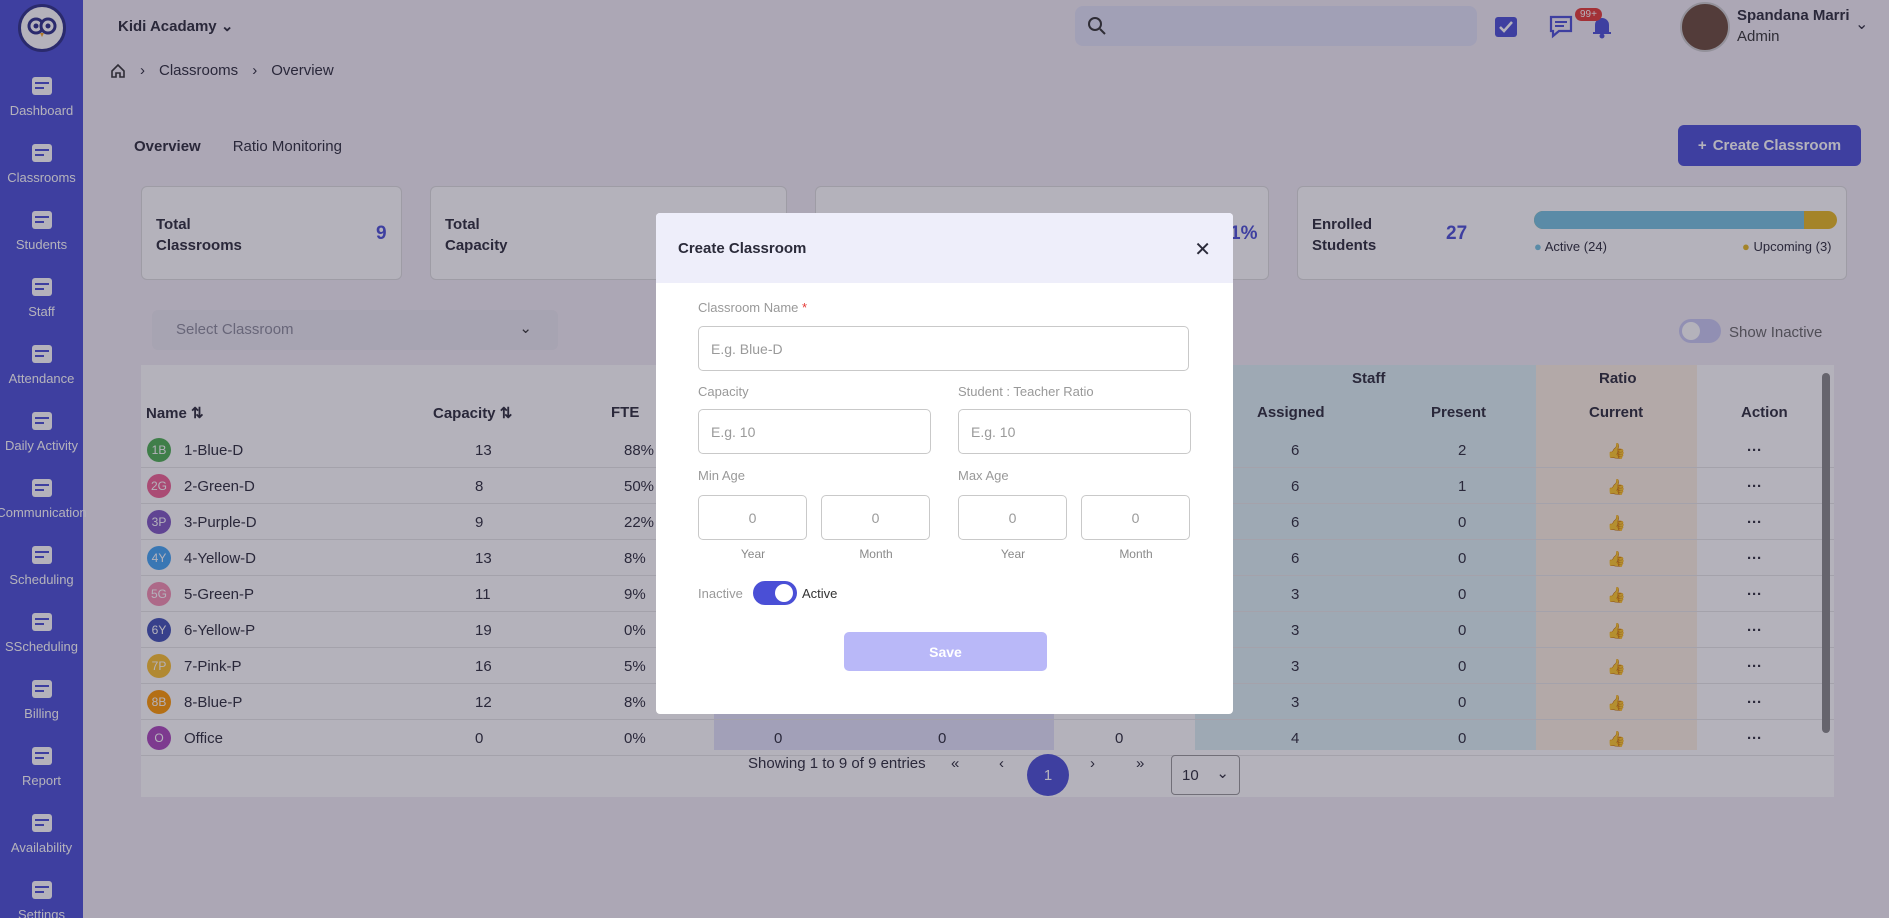 Image resolution: width=1889 pixels, height=918 pixels. Describe the element at coordinates (1074, 431) in the screenshot. I see `ratio-input: E.g. 10` at that location.